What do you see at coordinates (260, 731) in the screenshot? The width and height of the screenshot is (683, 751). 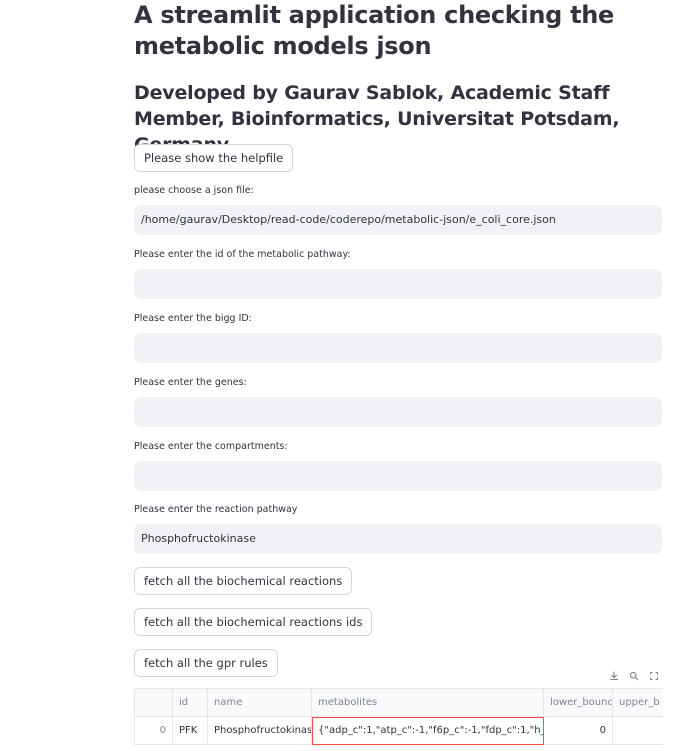 I see `cell-name: Phosphofructokinase` at bounding box center [260, 731].